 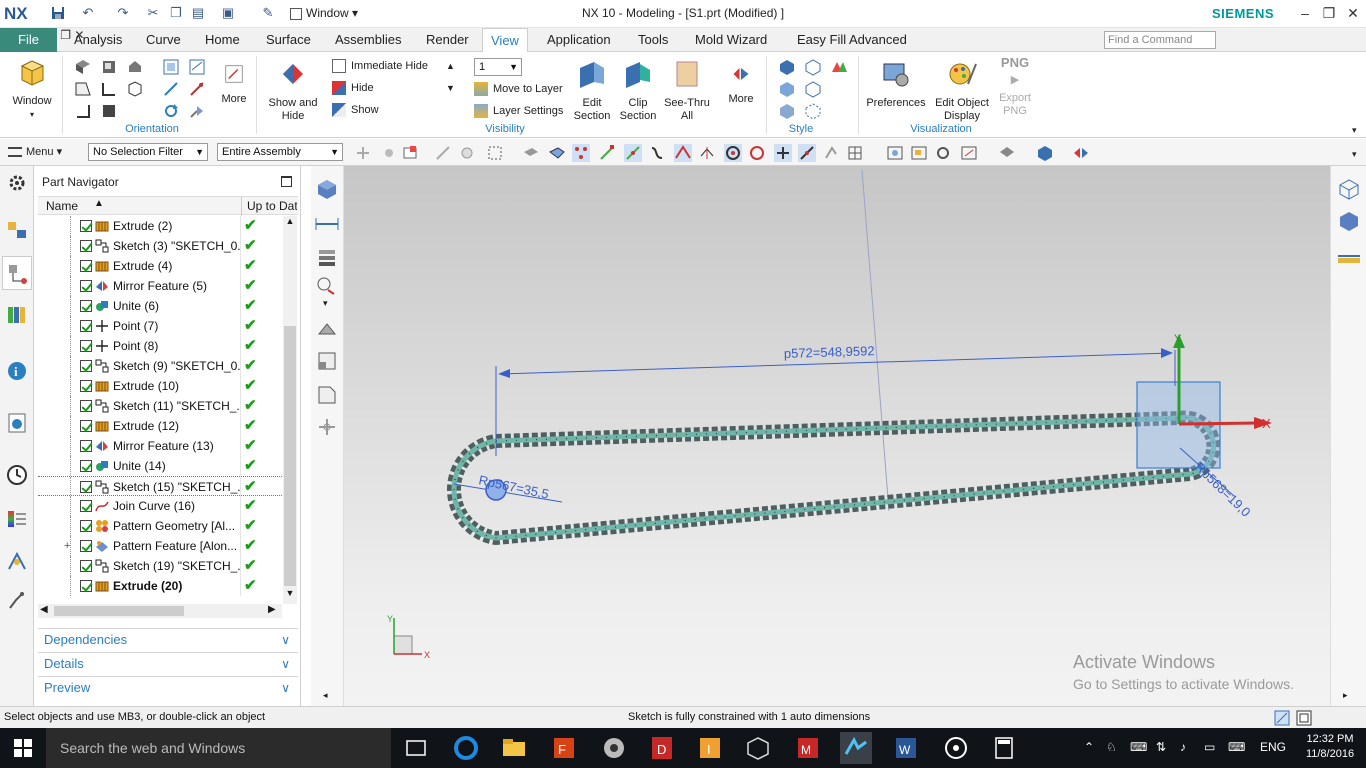 What do you see at coordinates (161, 346) in the screenshot?
I see `navigator-row: Point (8) ✔` at bounding box center [161, 346].